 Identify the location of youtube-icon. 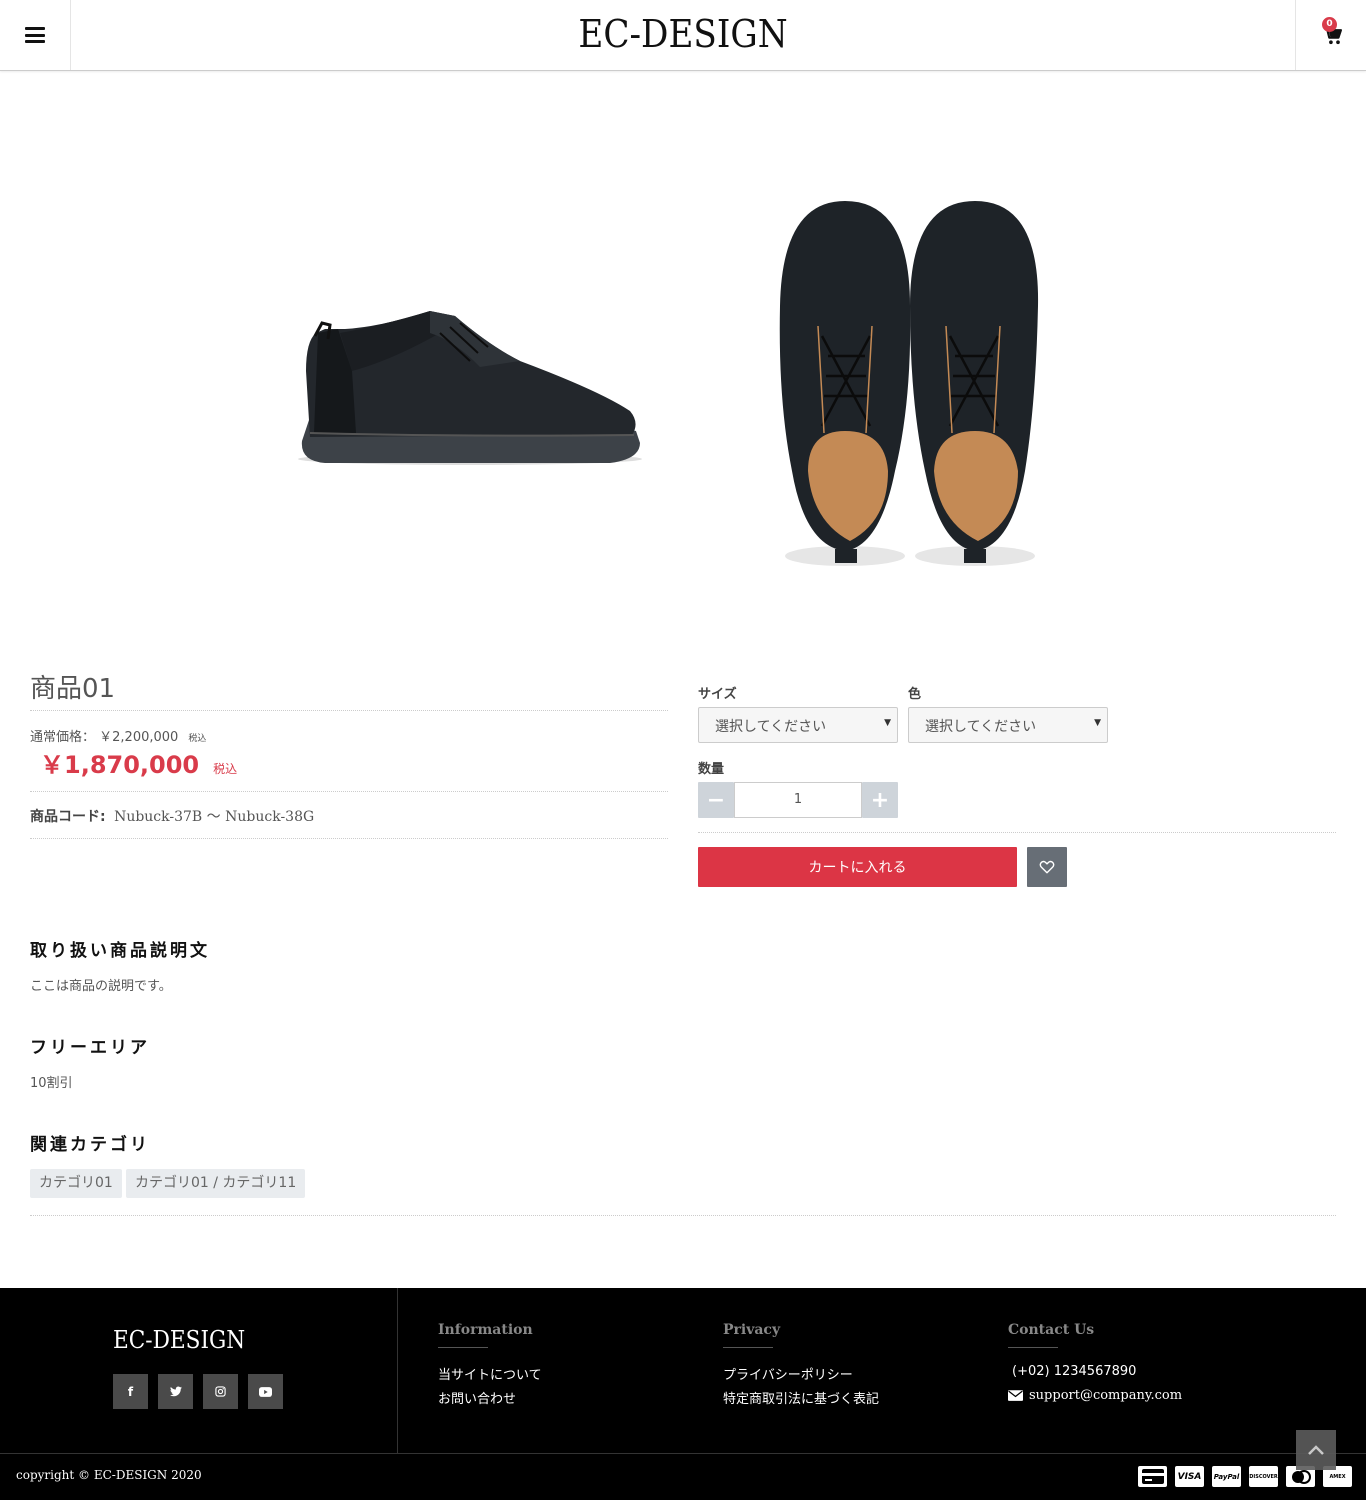
(265, 1391).